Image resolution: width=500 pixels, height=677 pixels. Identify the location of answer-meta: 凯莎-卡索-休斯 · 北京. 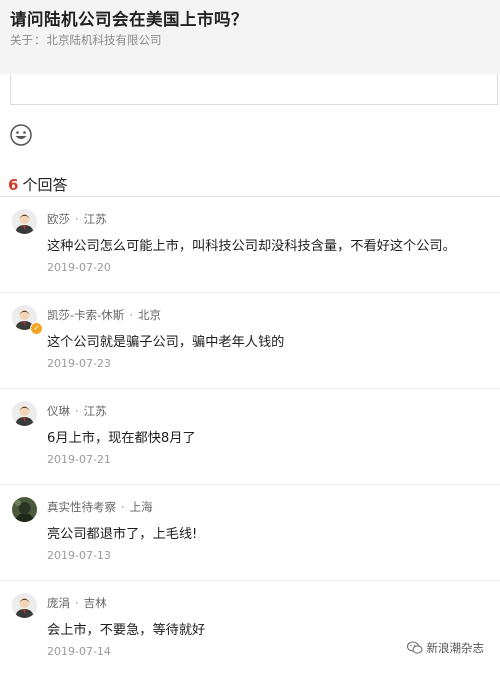
(104, 315).